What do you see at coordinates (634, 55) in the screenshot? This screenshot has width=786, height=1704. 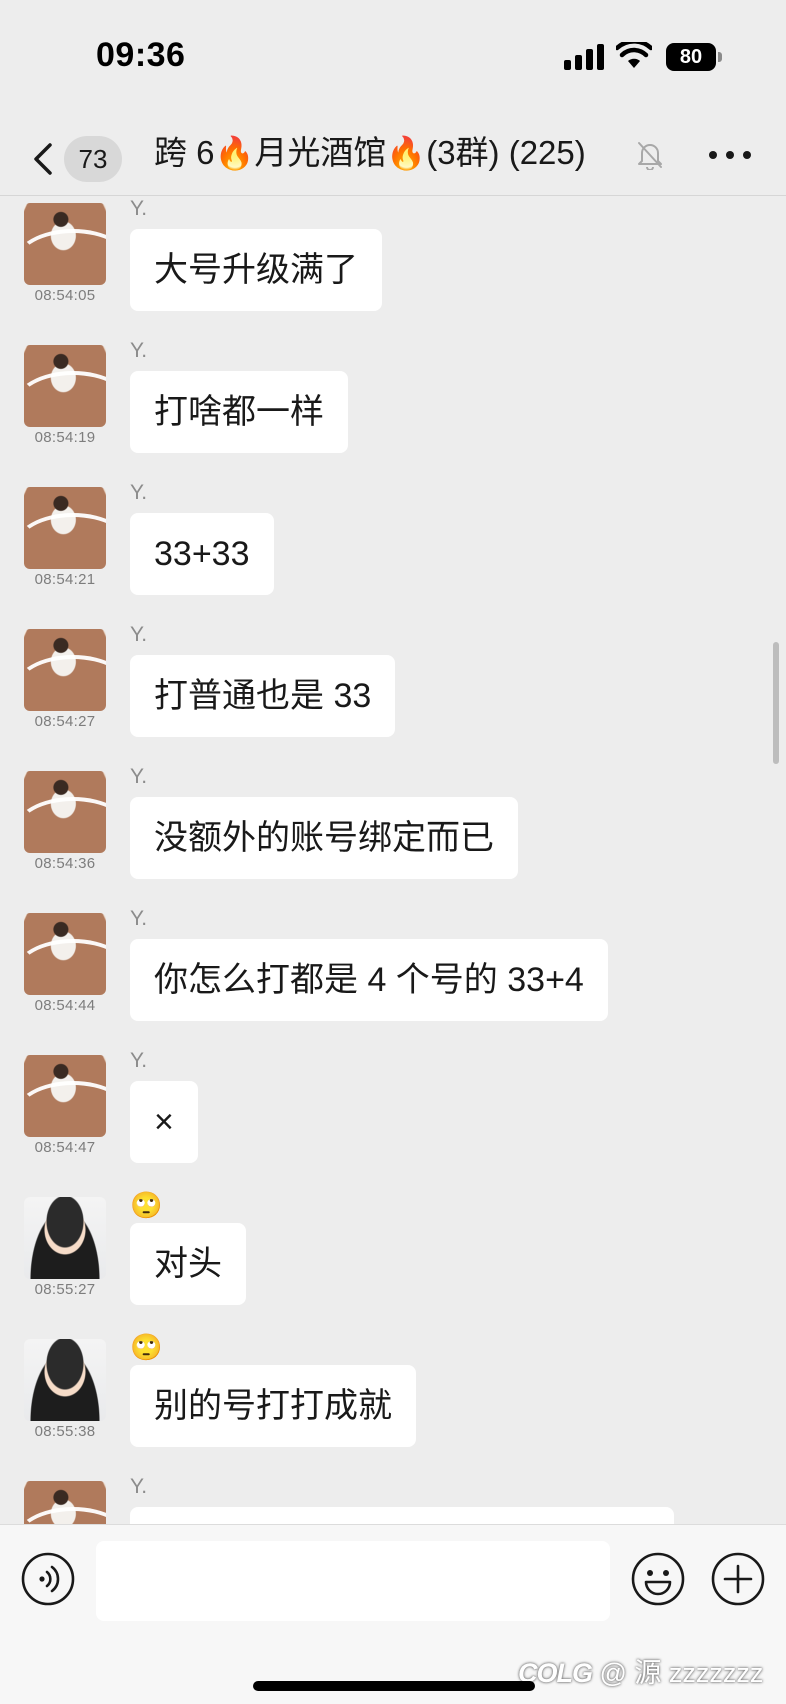 I see `wifi-icon` at bounding box center [634, 55].